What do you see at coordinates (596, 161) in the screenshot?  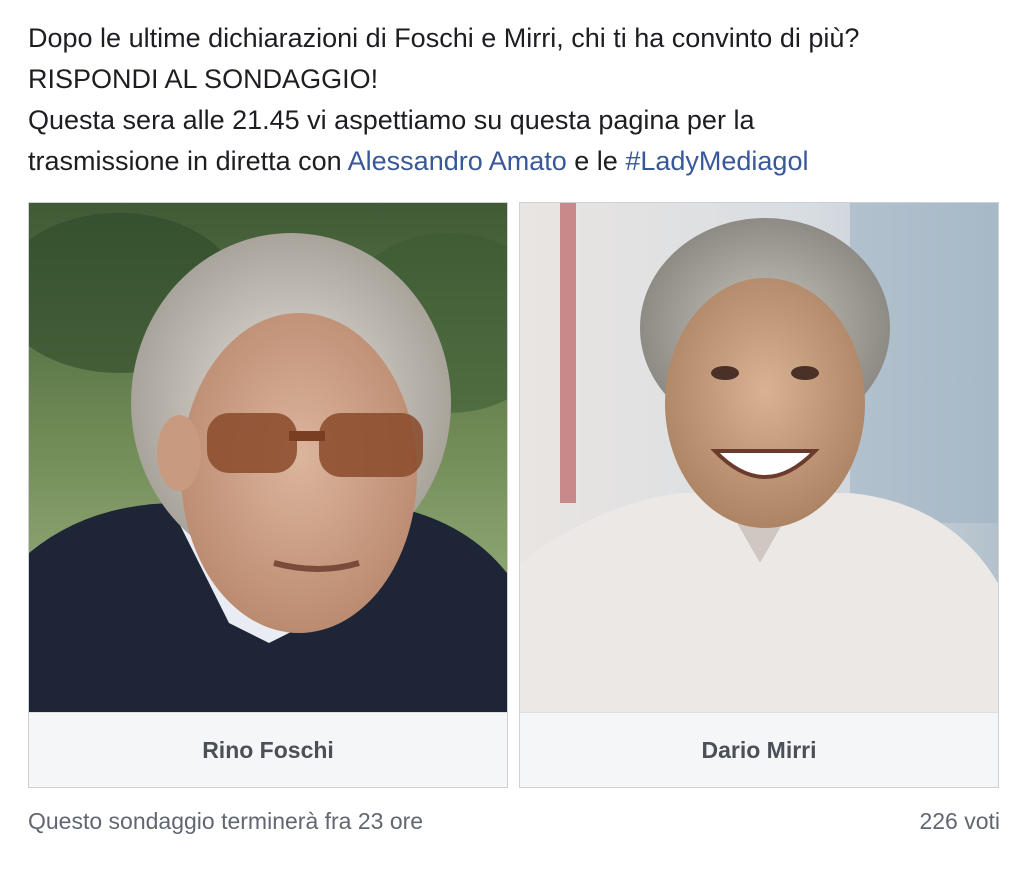 I see `post-text-segment: e le` at bounding box center [596, 161].